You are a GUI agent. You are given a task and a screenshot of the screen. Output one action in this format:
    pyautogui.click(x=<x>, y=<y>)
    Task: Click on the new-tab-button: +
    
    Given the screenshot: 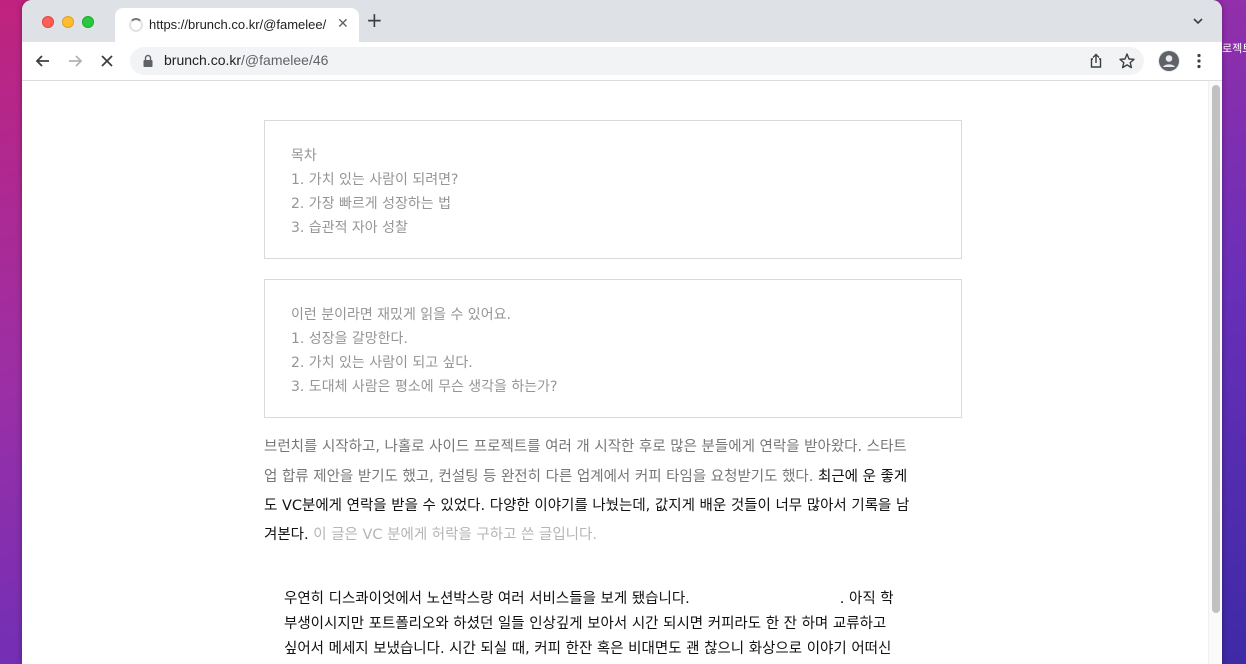 What is the action you would take?
    pyautogui.click(x=374, y=20)
    